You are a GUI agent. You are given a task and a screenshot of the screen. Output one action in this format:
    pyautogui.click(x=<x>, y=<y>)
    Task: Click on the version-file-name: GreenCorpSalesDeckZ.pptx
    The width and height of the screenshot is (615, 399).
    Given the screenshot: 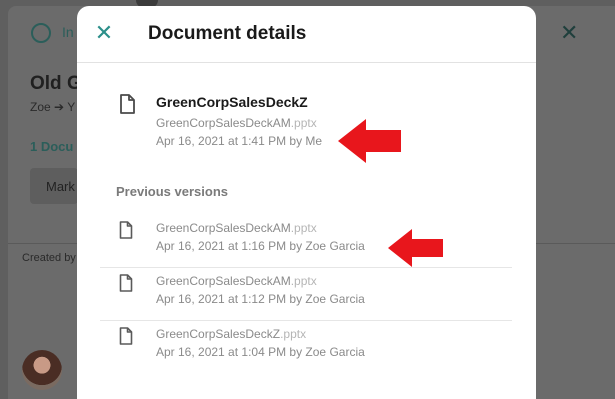 What is the action you would take?
    pyautogui.click(x=231, y=334)
    